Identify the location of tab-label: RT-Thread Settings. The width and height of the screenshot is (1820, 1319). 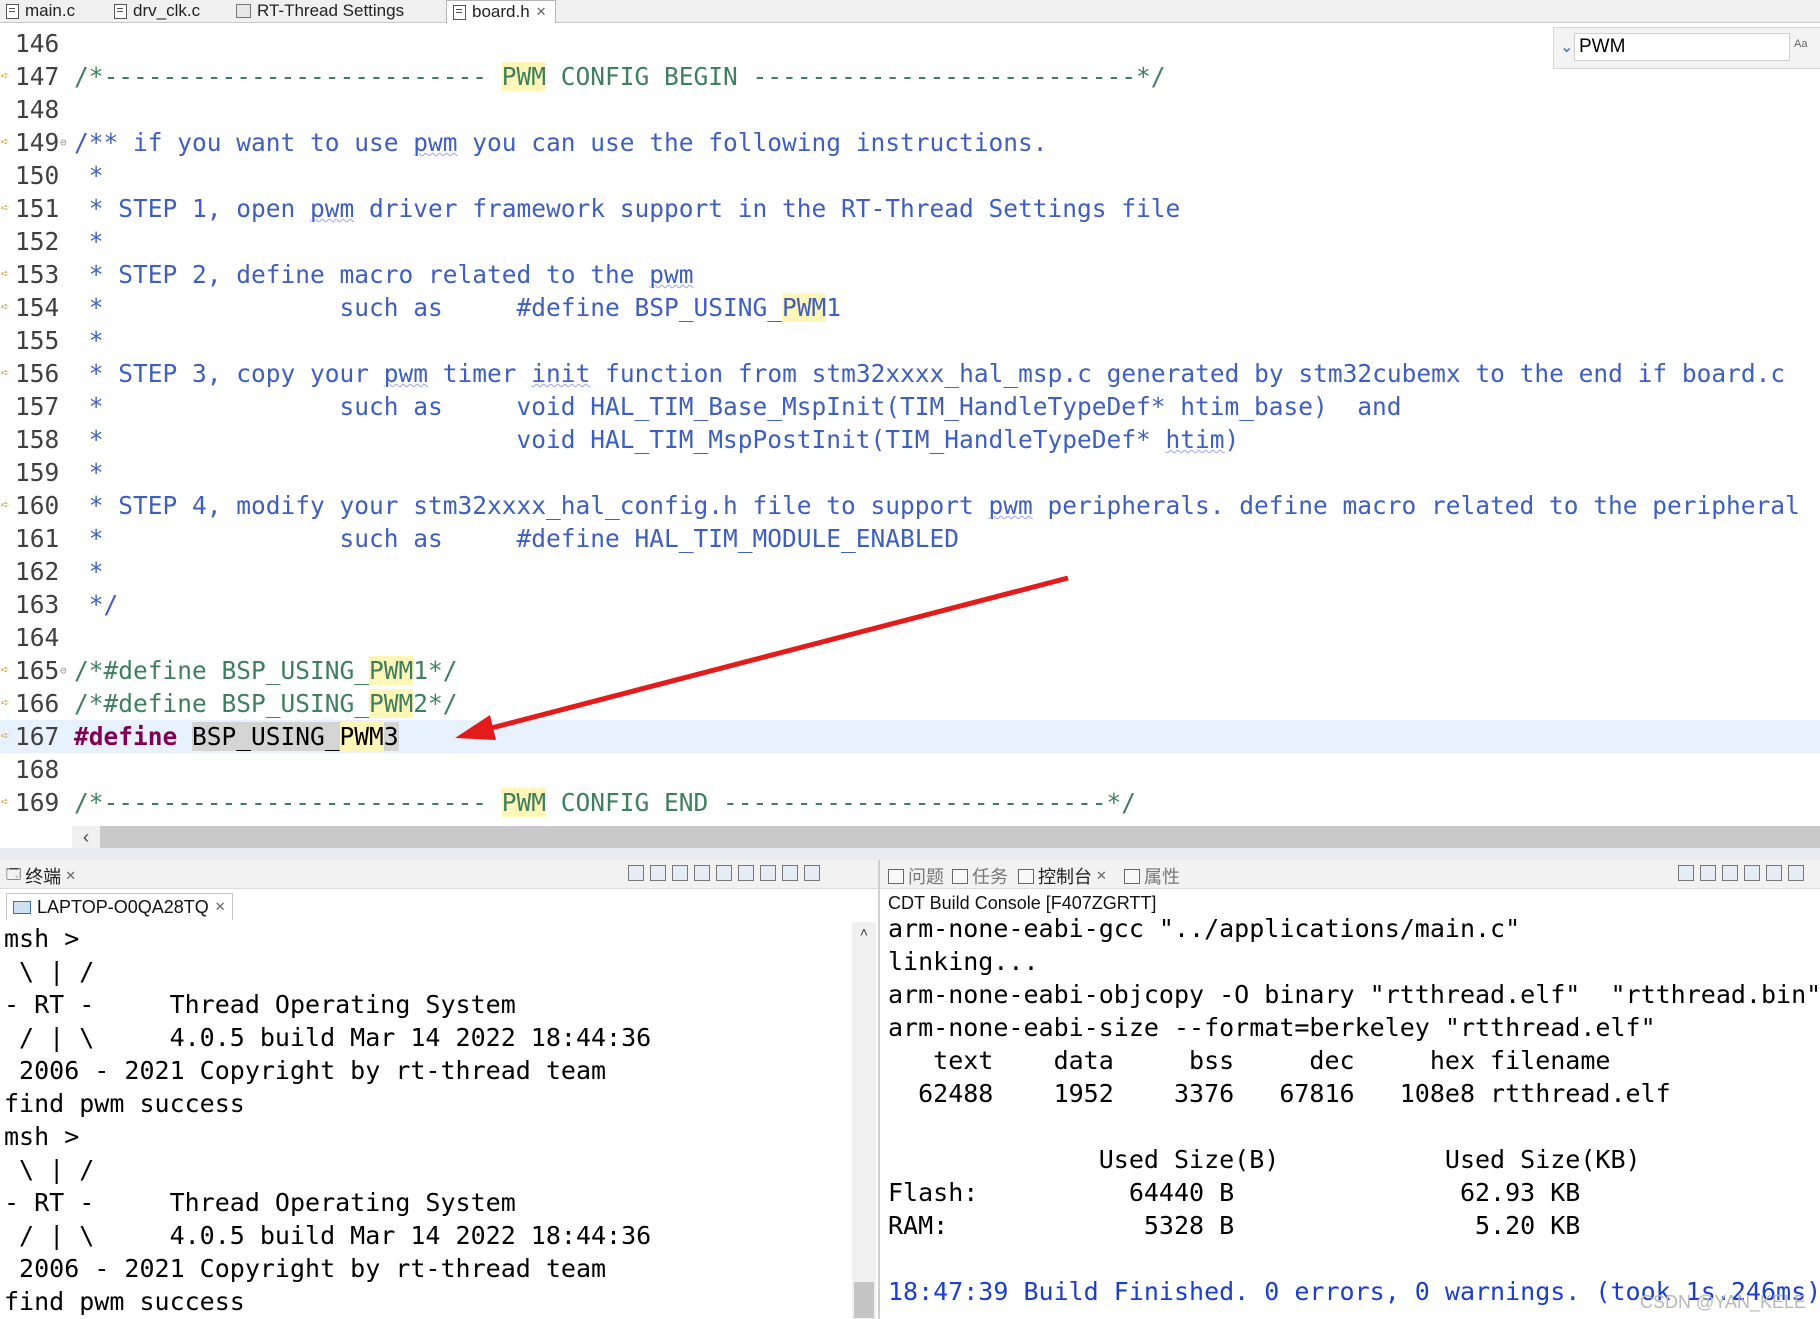
(331, 10).